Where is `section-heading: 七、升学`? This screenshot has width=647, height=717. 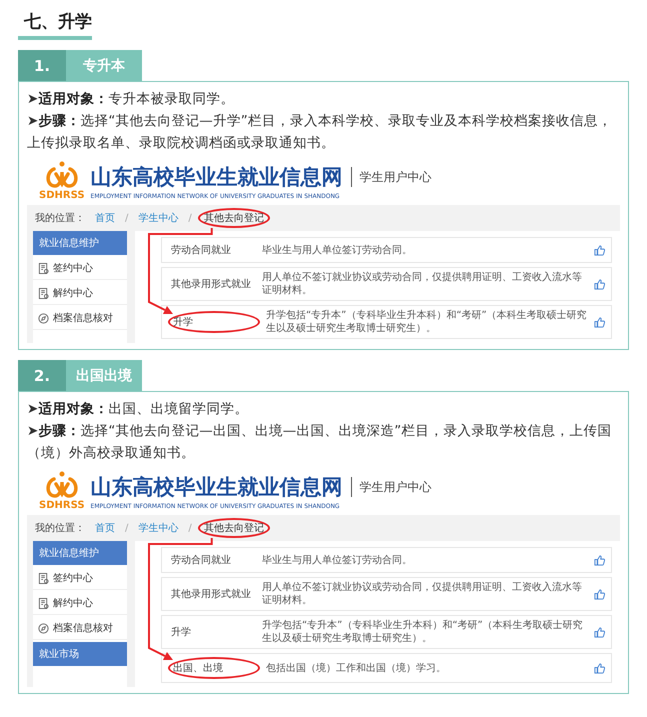 section-heading: 七、升学 is located at coordinates (57, 22).